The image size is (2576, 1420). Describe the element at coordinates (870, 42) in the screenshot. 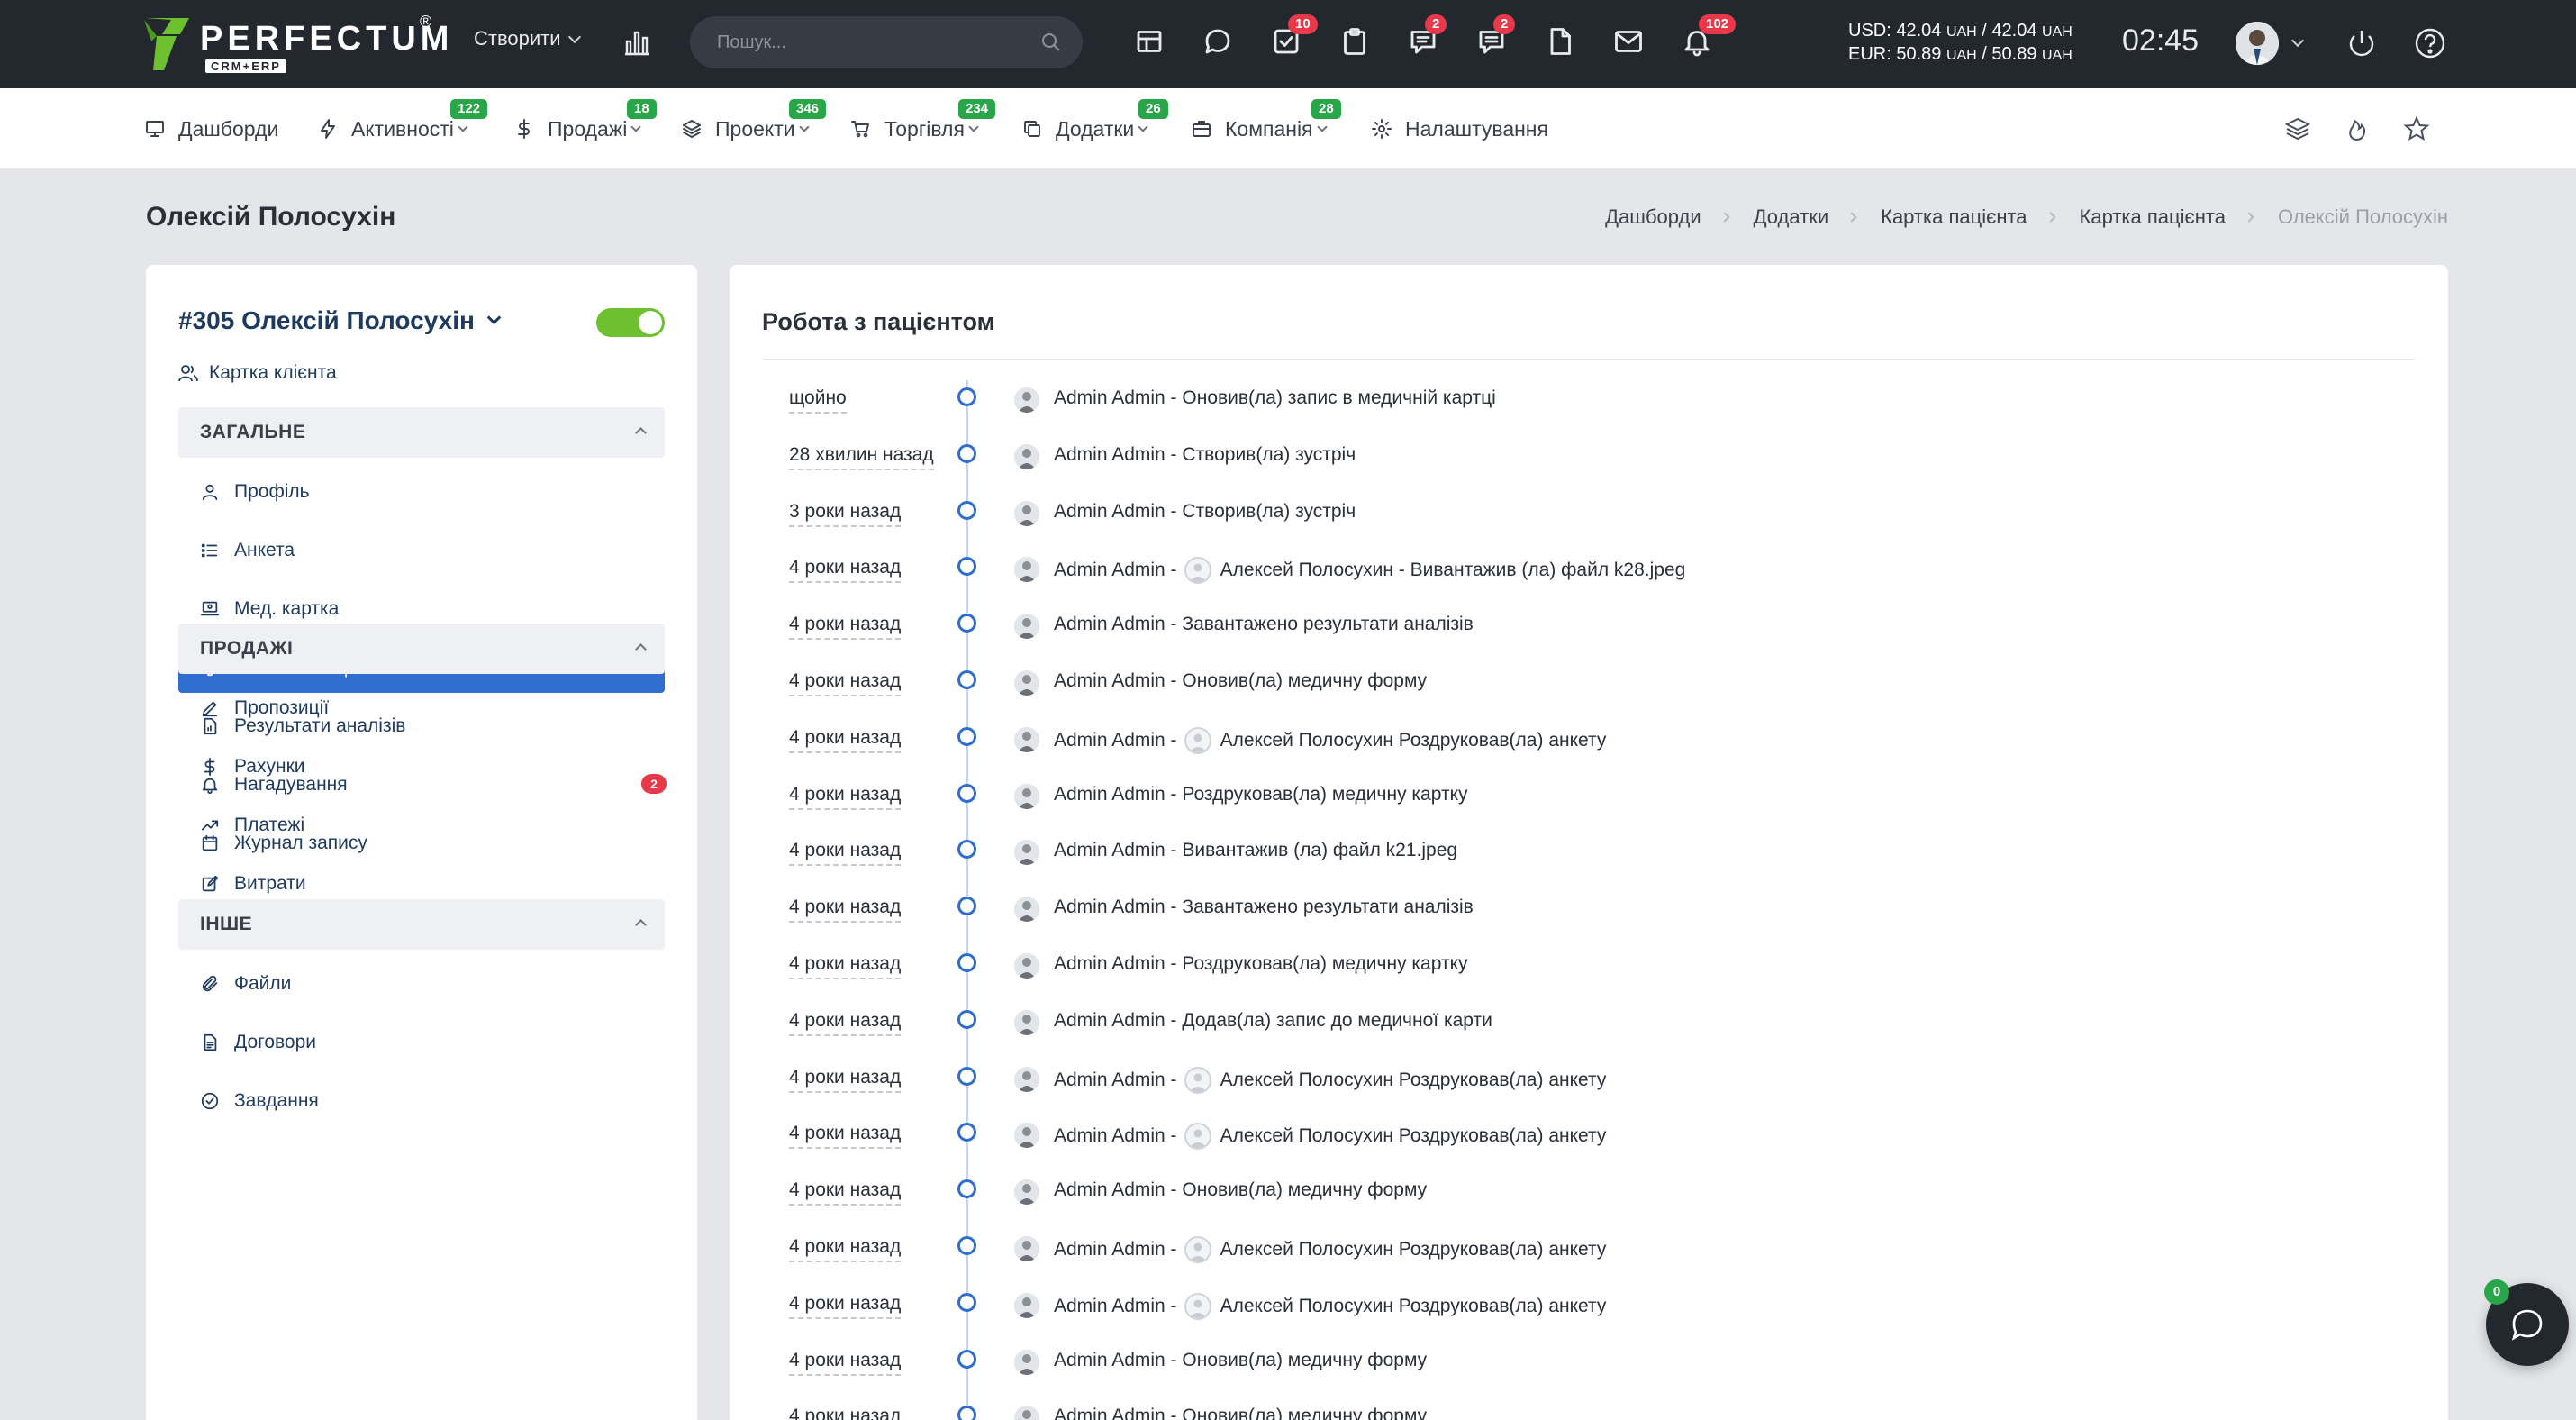

I see `search-input` at that location.